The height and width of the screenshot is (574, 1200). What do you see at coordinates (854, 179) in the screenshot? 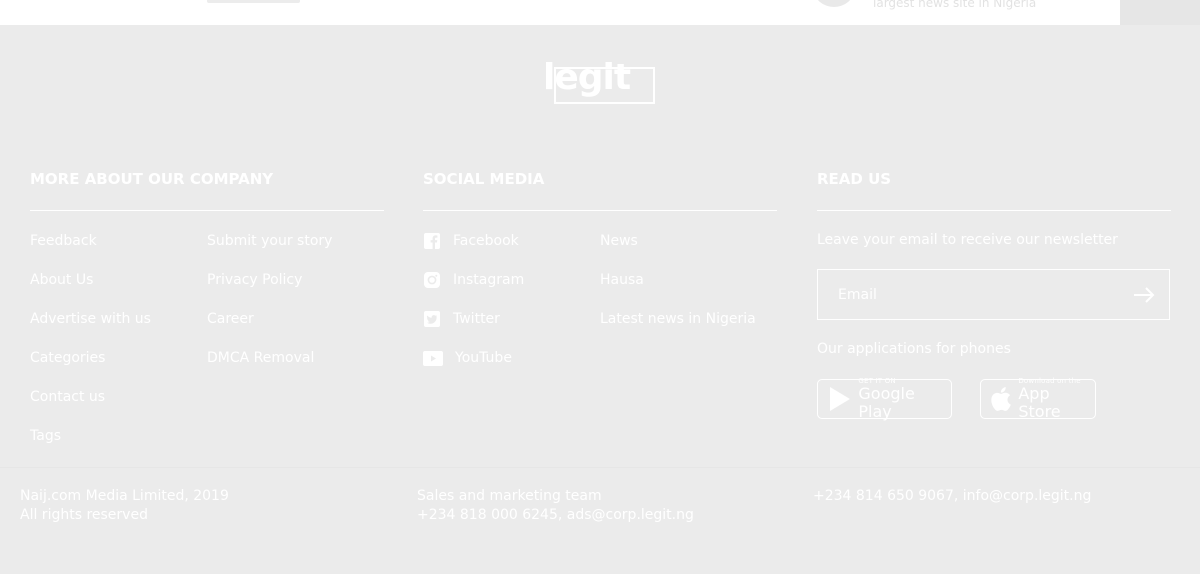
I see `read-us-section-title: READ US` at bounding box center [854, 179].